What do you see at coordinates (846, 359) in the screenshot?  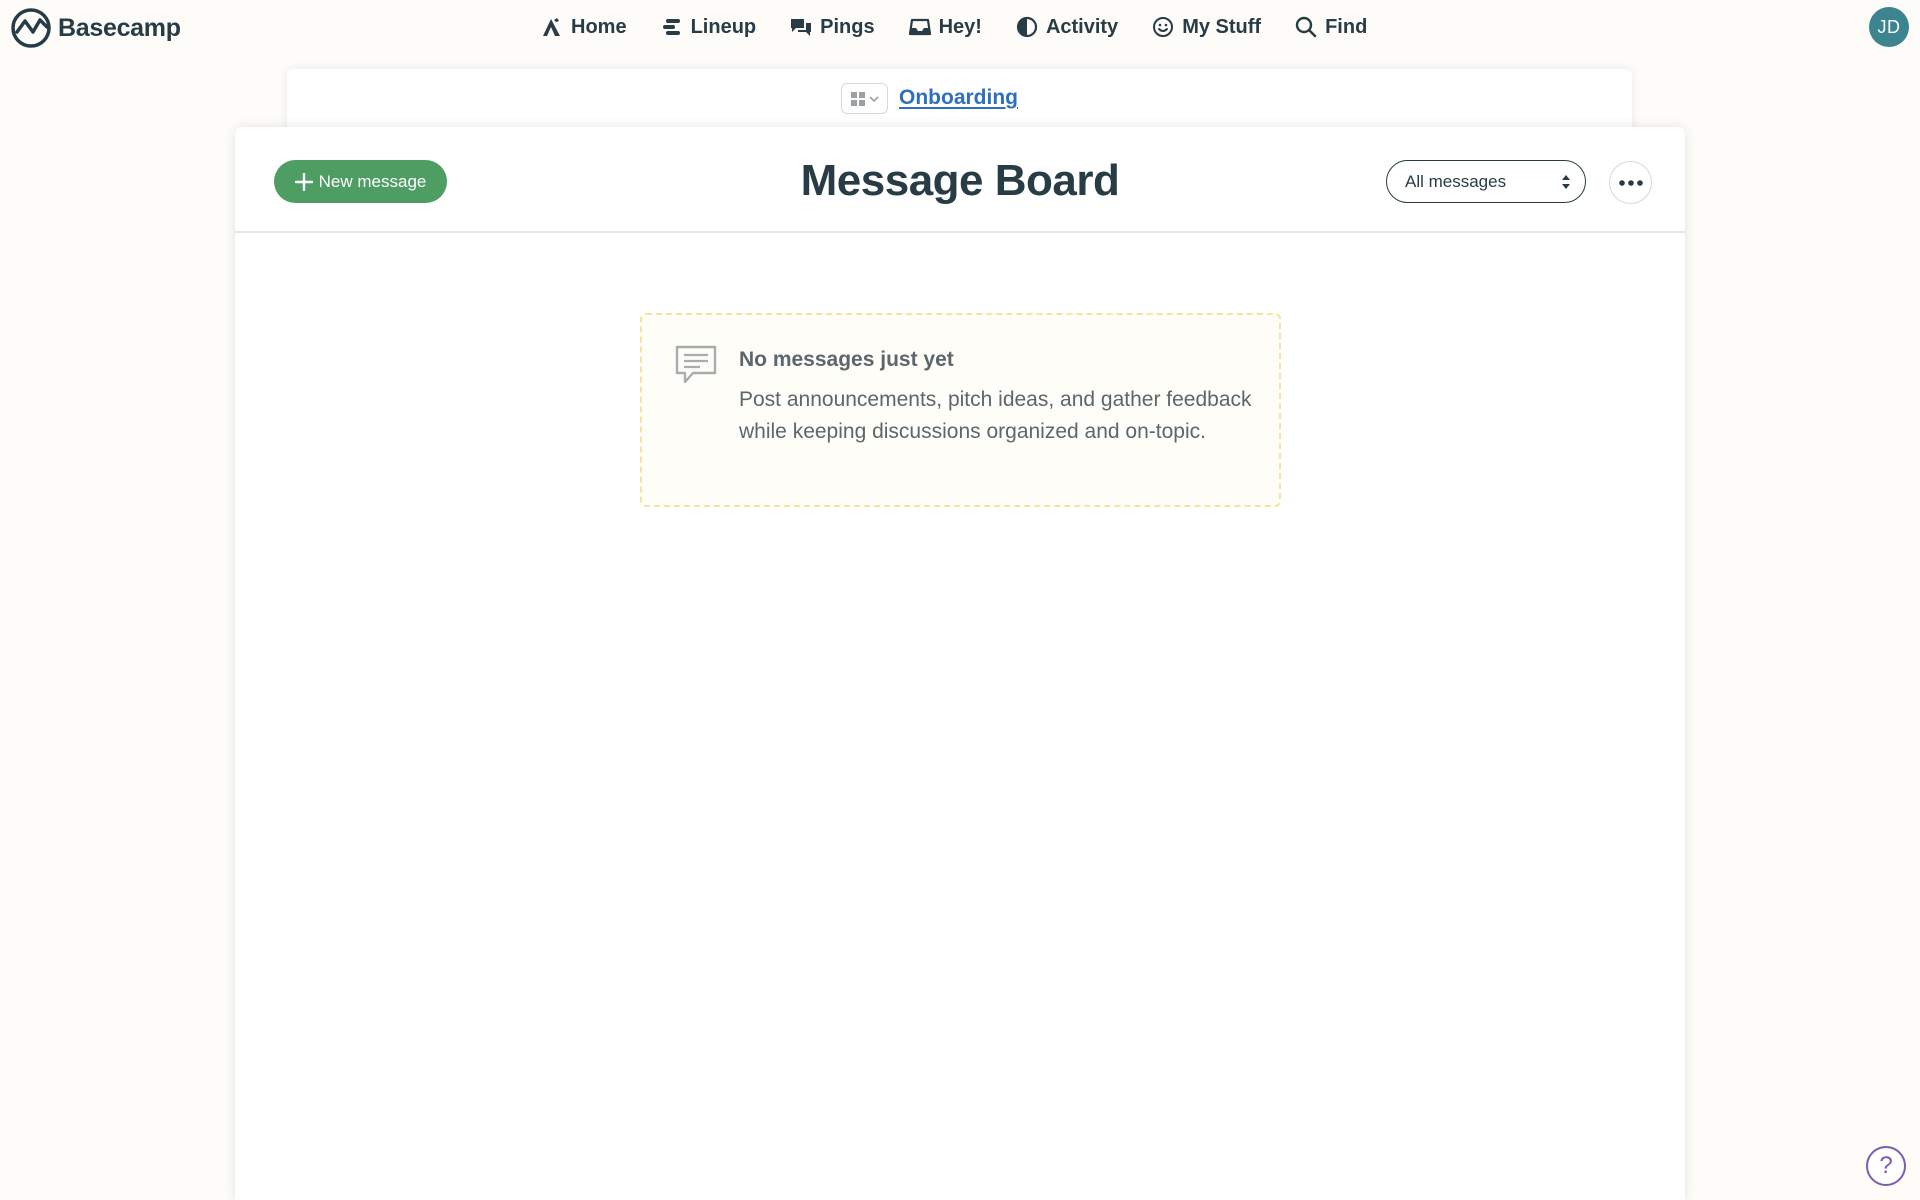 I see `empty-state-title: No messages just yet` at bounding box center [846, 359].